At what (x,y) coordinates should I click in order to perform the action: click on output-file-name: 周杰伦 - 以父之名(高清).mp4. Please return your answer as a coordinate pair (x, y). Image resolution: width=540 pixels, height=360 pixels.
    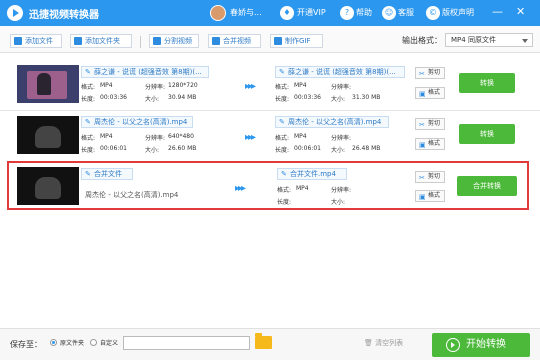
    Looking at the image, I should click on (332, 122).